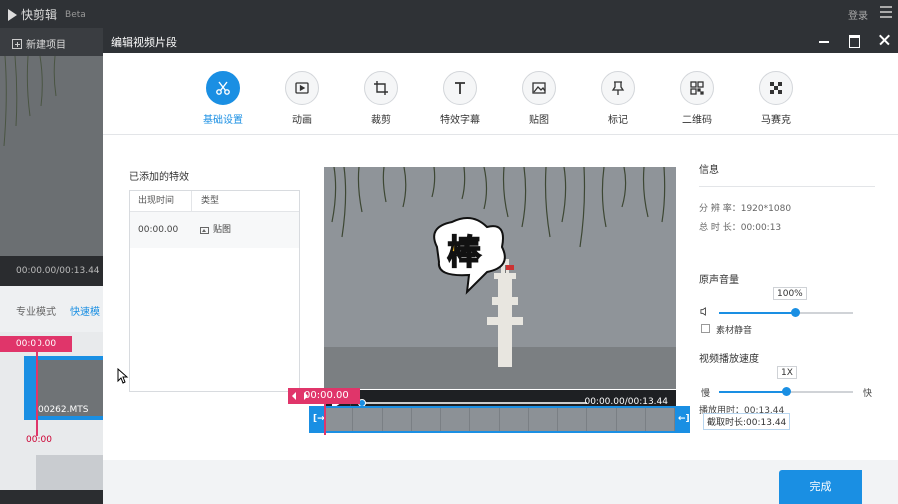 The width and height of the screenshot is (898, 504). I want to click on speed-knob, so click(786, 391).